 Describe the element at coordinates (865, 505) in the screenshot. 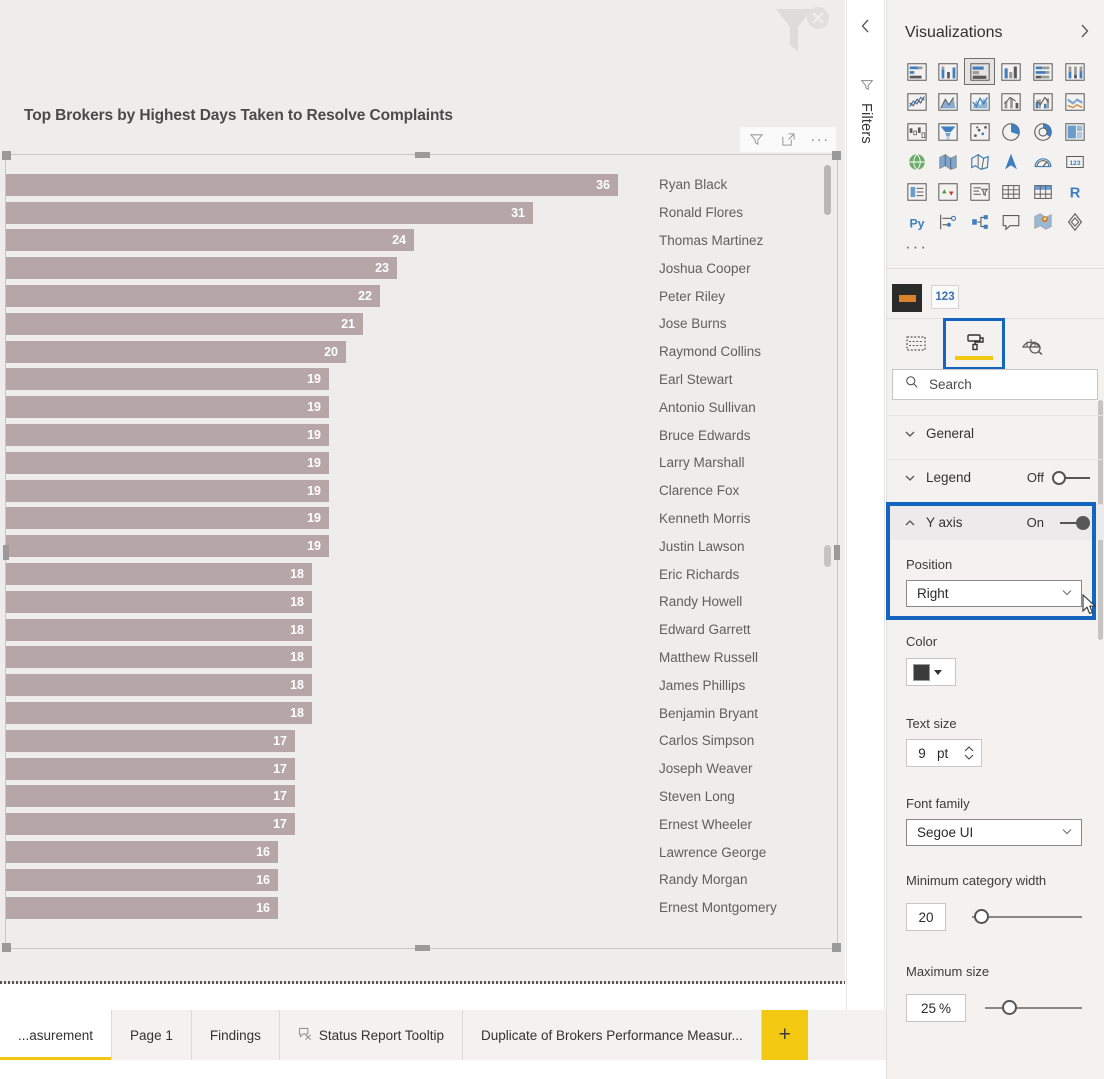

I see `filters-pane-collapsed: Filters` at that location.